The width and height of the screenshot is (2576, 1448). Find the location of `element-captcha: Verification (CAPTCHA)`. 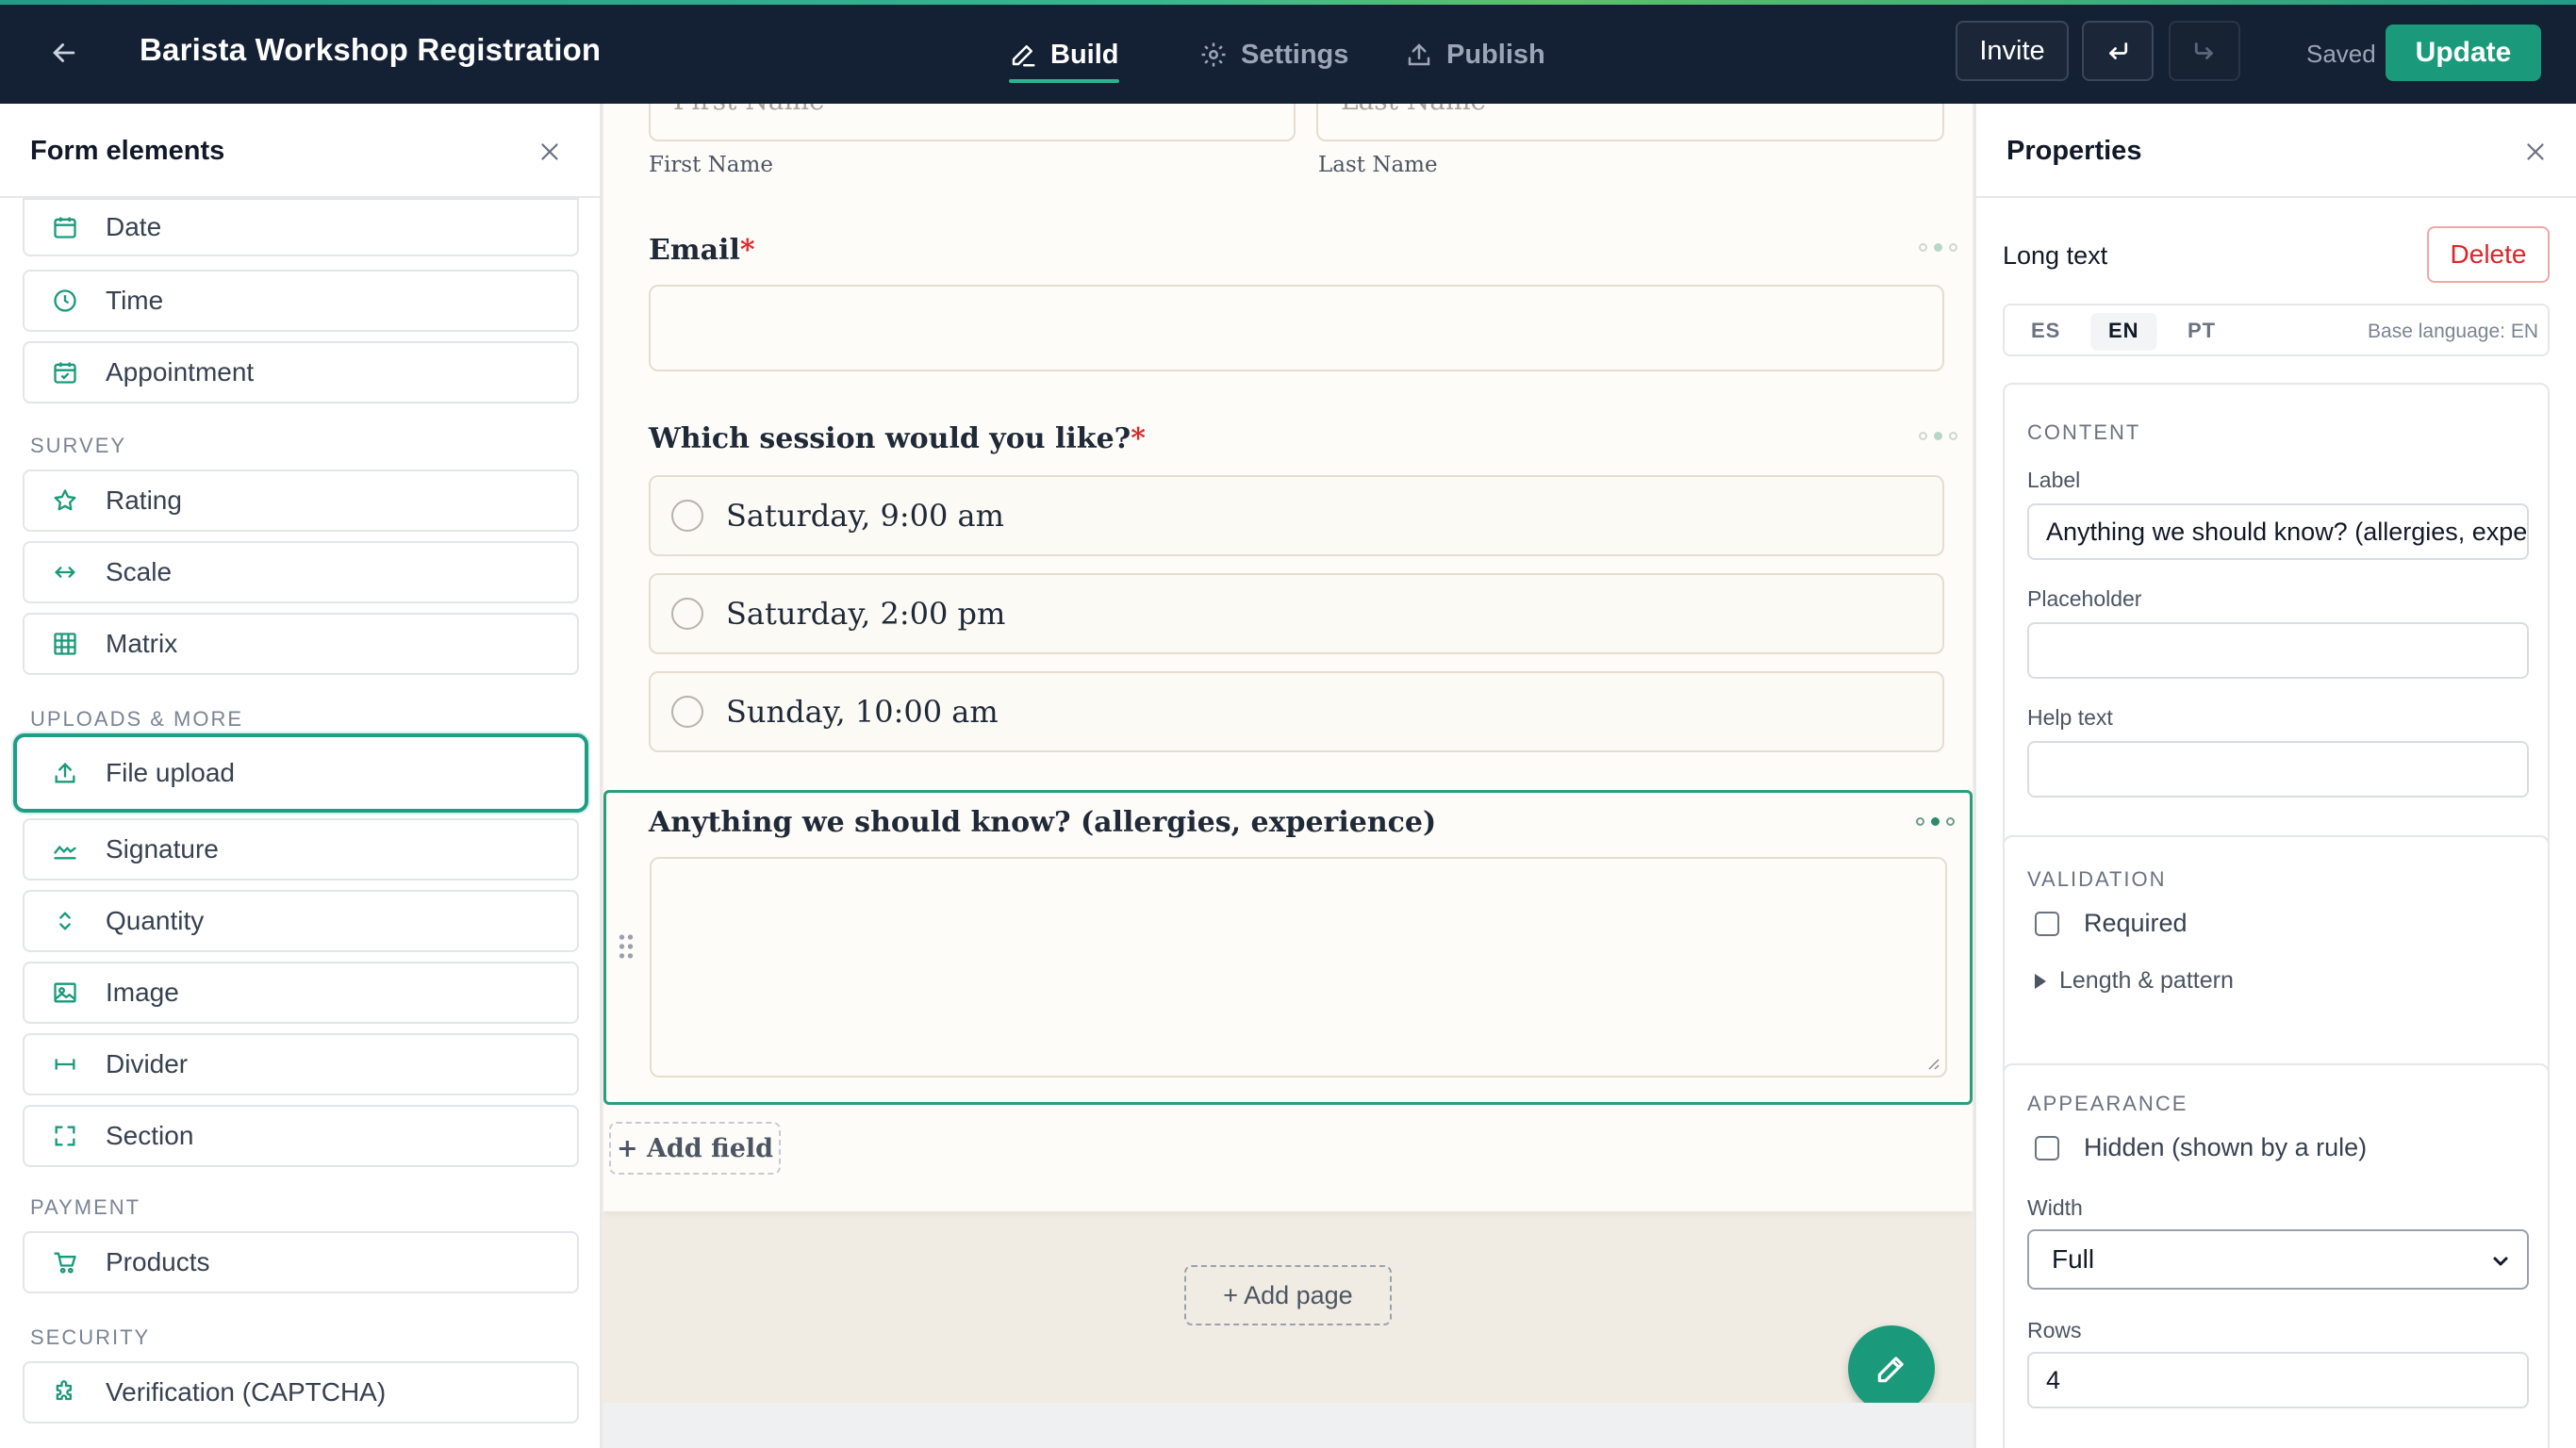

element-captcha: Verification (CAPTCHA) is located at coordinates (301, 1392).